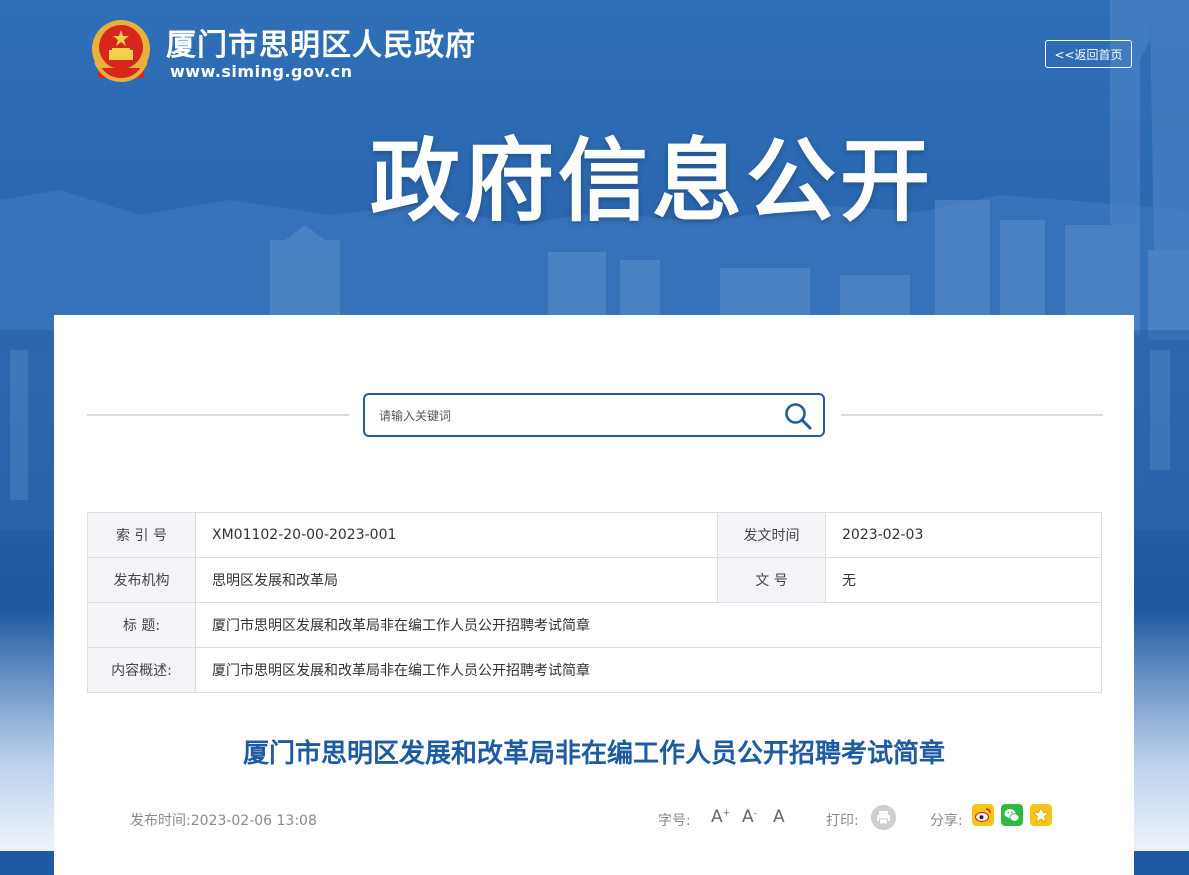  I want to click on site-name: 厦门市思明区人民政府, so click(321, 45).